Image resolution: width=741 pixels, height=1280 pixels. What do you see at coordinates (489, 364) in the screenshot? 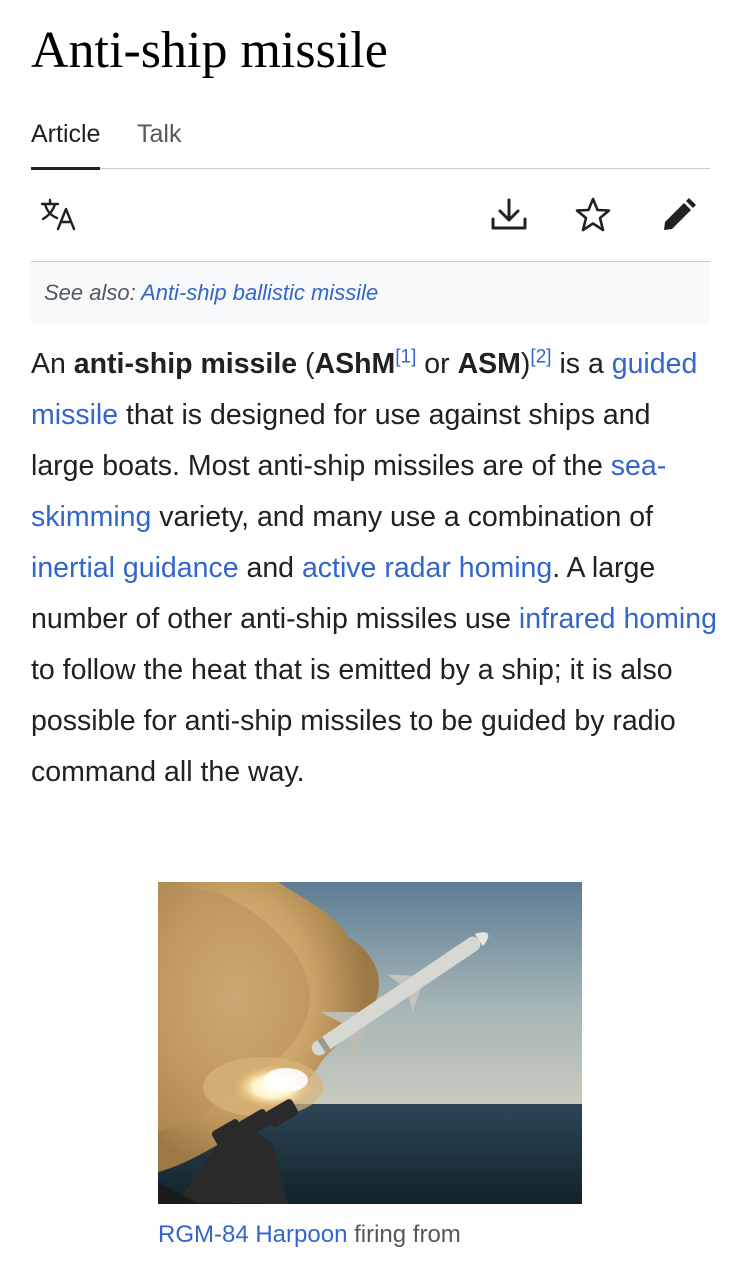
I see `bold-abbreviation: ASM` at bounding box center [489, 364].